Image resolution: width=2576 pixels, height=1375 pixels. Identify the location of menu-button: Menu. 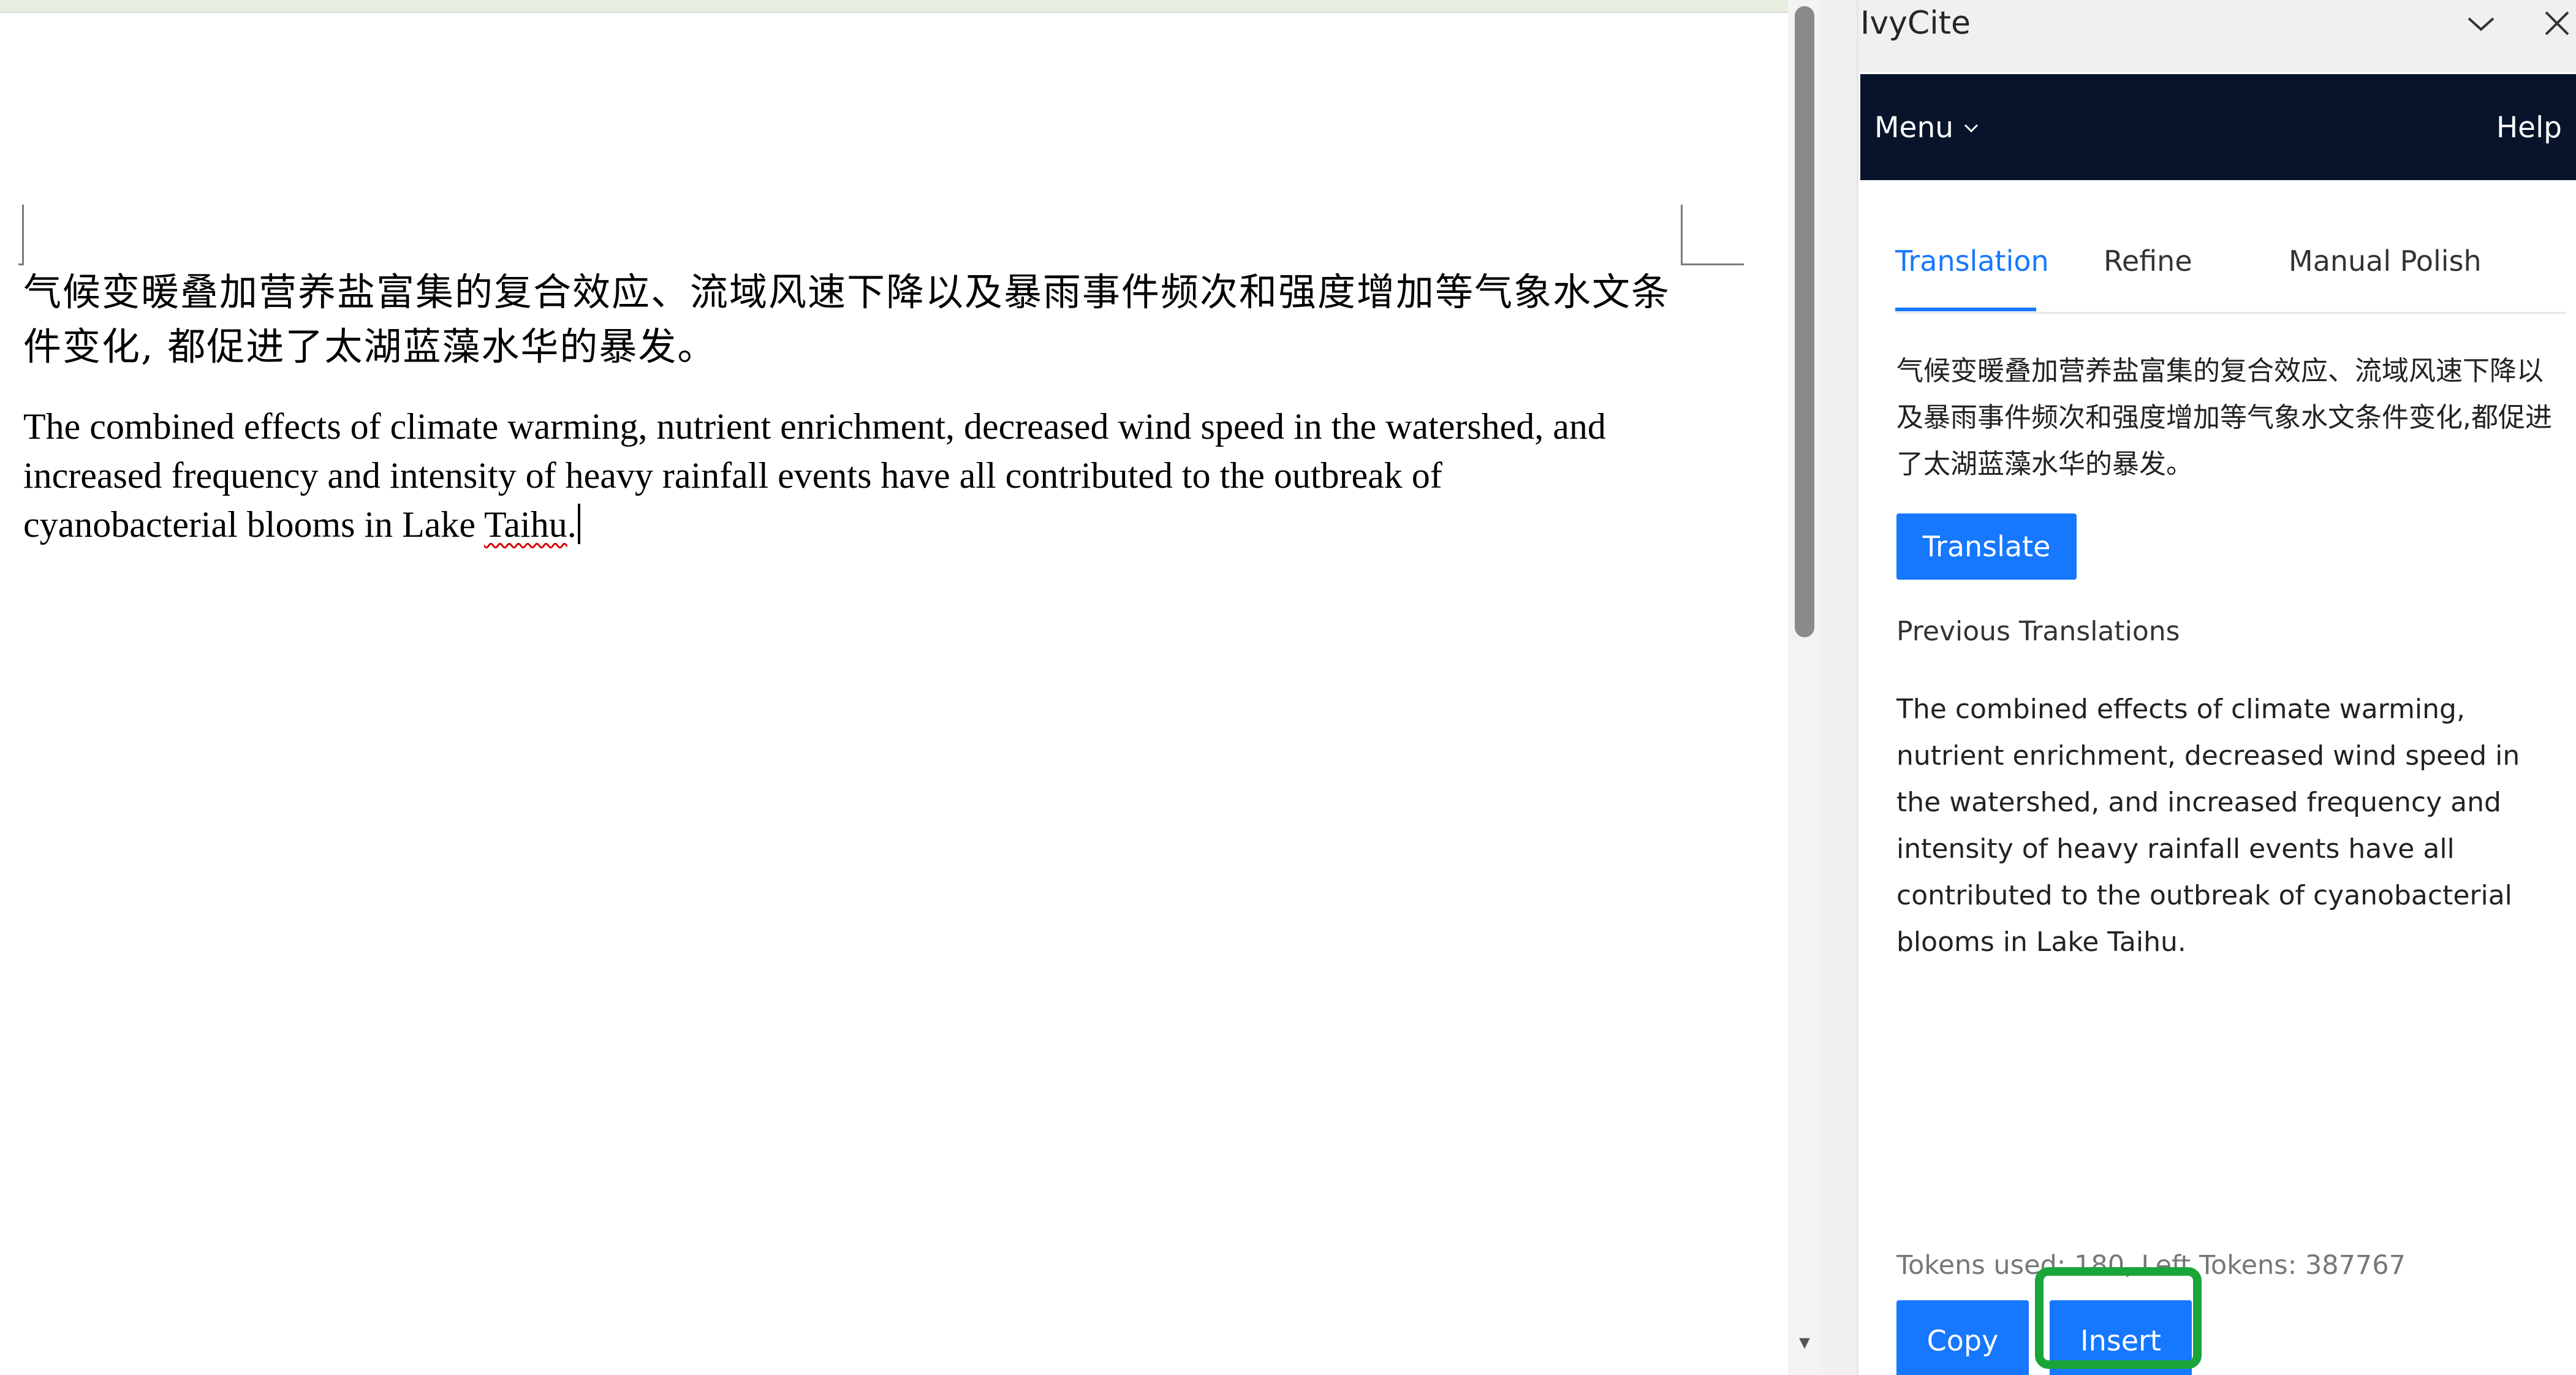
(1927, 128).